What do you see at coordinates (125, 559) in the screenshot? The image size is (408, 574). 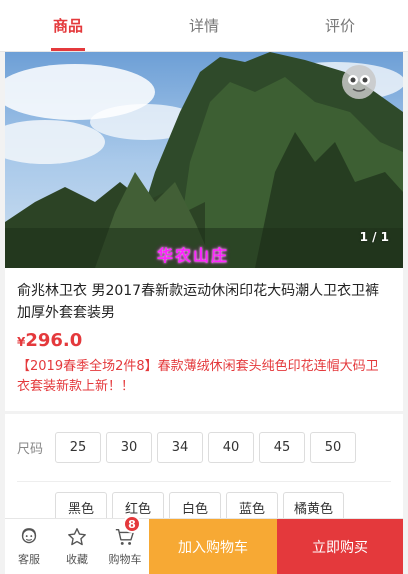 I see `cart-label: 购物车` at bounding box center [125, 559].